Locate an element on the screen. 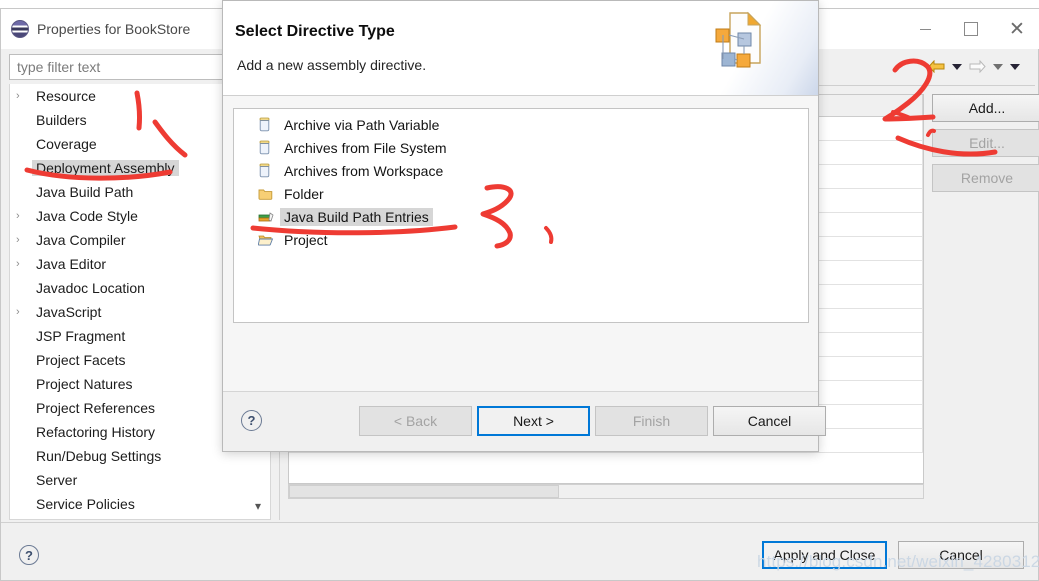  wizard-footer: ? < Back Next > Finish Cancel is located at coordinates (524, 421).